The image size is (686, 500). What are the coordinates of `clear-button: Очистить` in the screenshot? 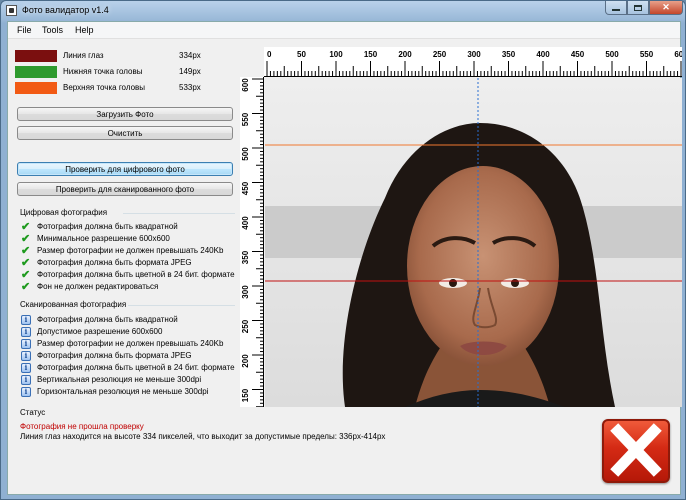 It's located at (125, 133).